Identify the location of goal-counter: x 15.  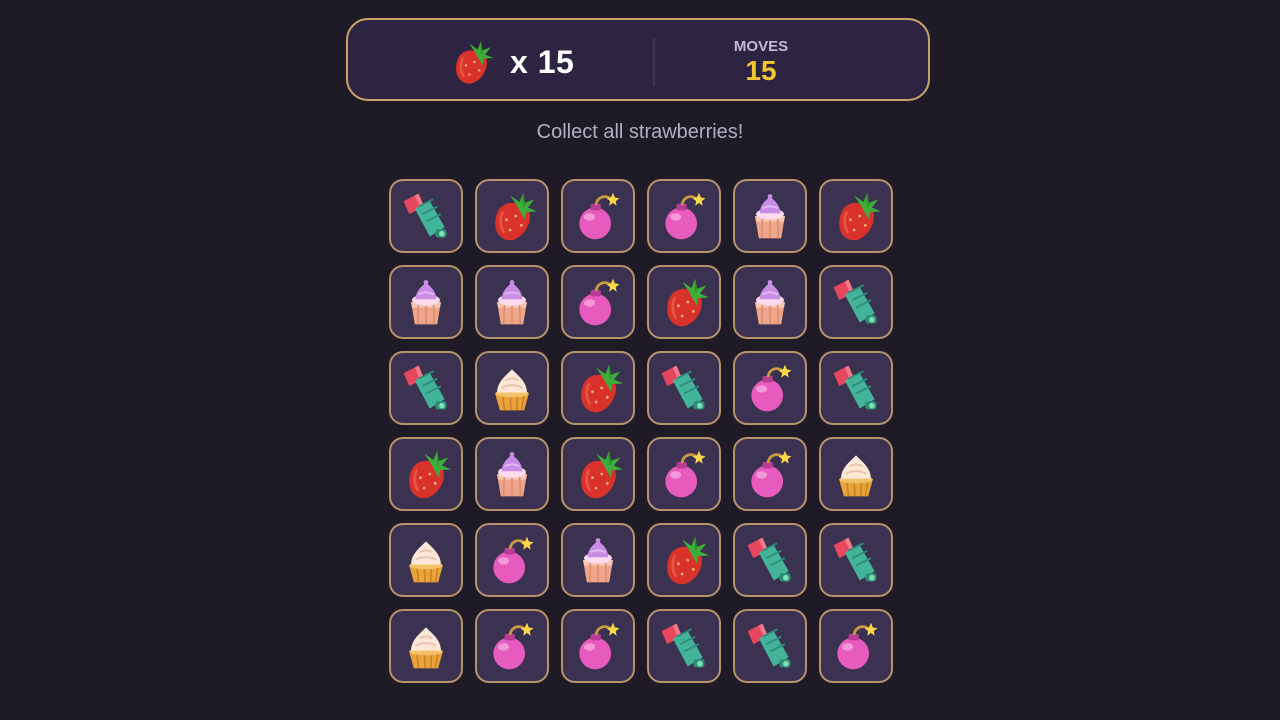
(510, 62).